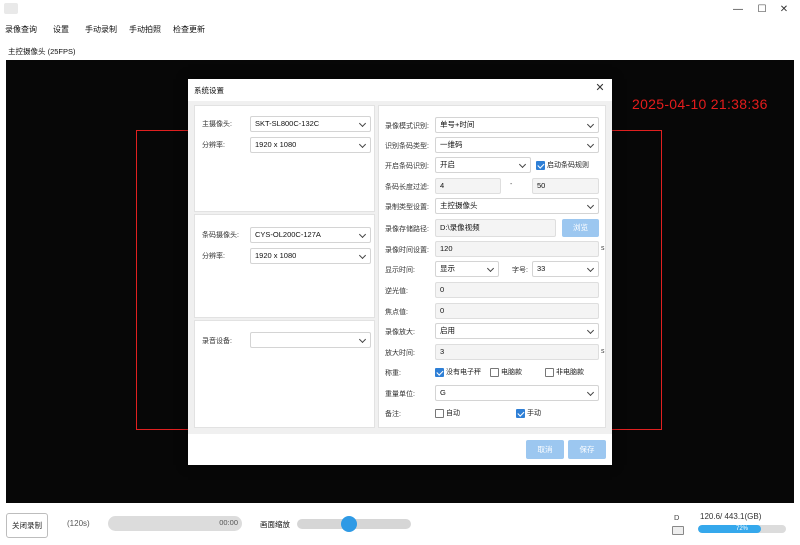  I want to click on backlight-input: 0, so click(517, 290).